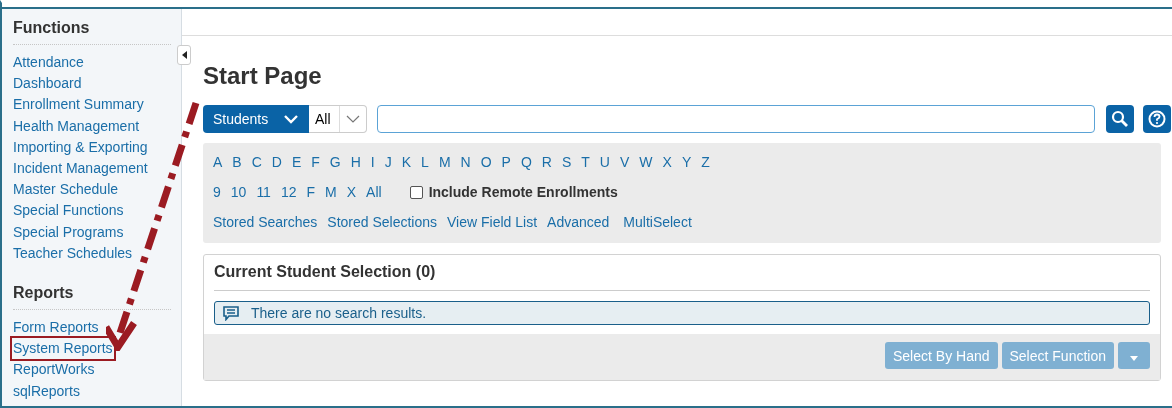  What do you see at coordinates (296, 162) in the screenshot?
I see `letter-link: E` at bounding box center [296, 162].